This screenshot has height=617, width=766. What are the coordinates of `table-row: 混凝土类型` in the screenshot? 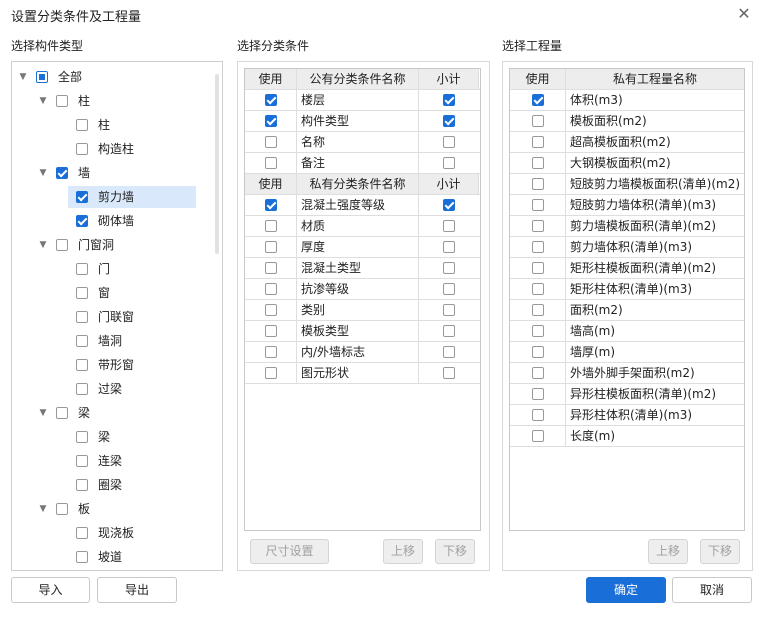 It's located at (362, 268).